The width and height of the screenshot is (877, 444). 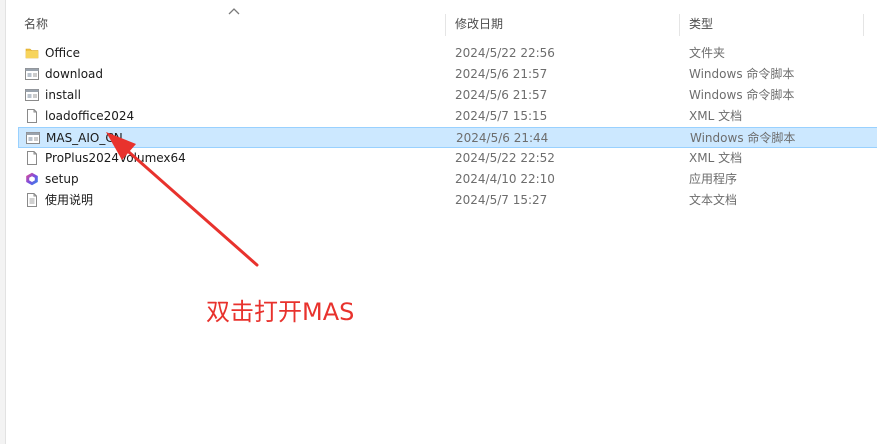 I want to click on file-row-office: Office 2024/5/22 22:56 文件夹, so click(x=447, y=53).